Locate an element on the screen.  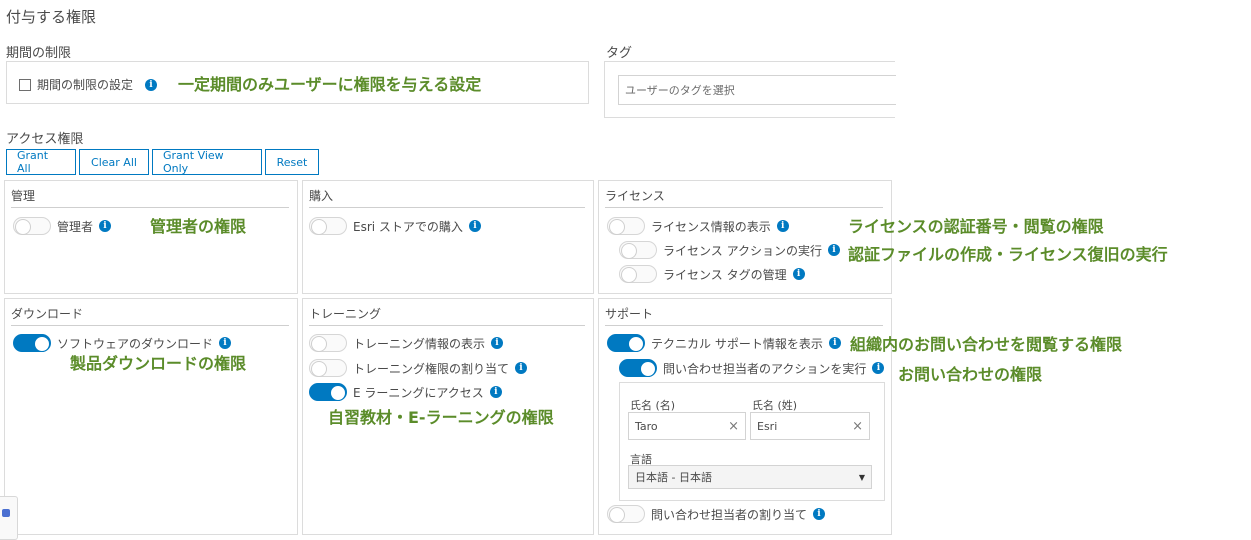
support-annotation-2: お問い合わせの権限 is located at coordinates (970, 374).